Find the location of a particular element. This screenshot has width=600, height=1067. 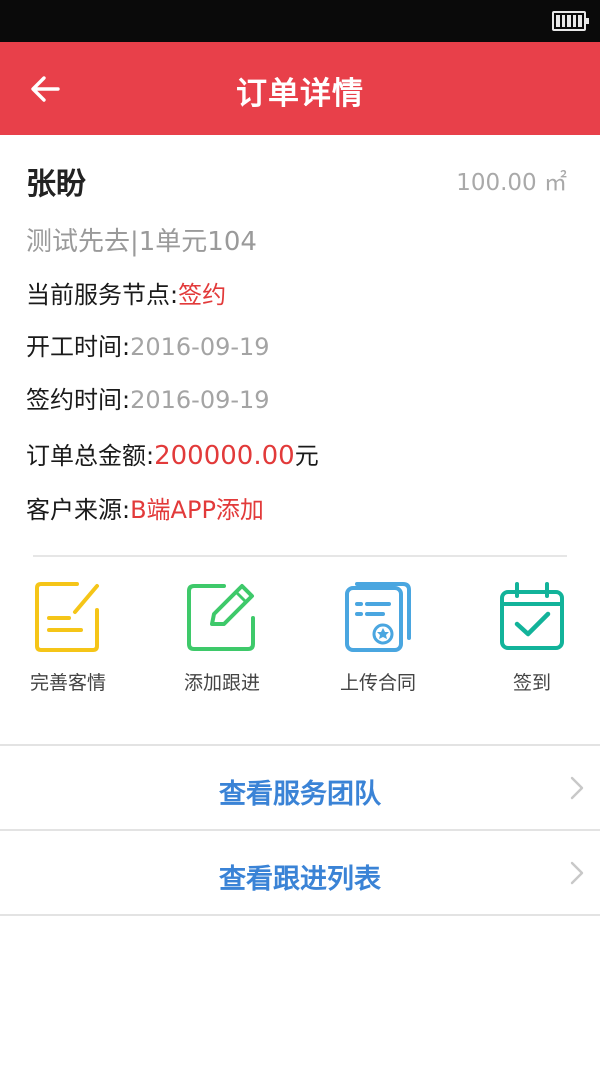

total-amount-label: 订单总金额: is located at coordinates (90, 456).